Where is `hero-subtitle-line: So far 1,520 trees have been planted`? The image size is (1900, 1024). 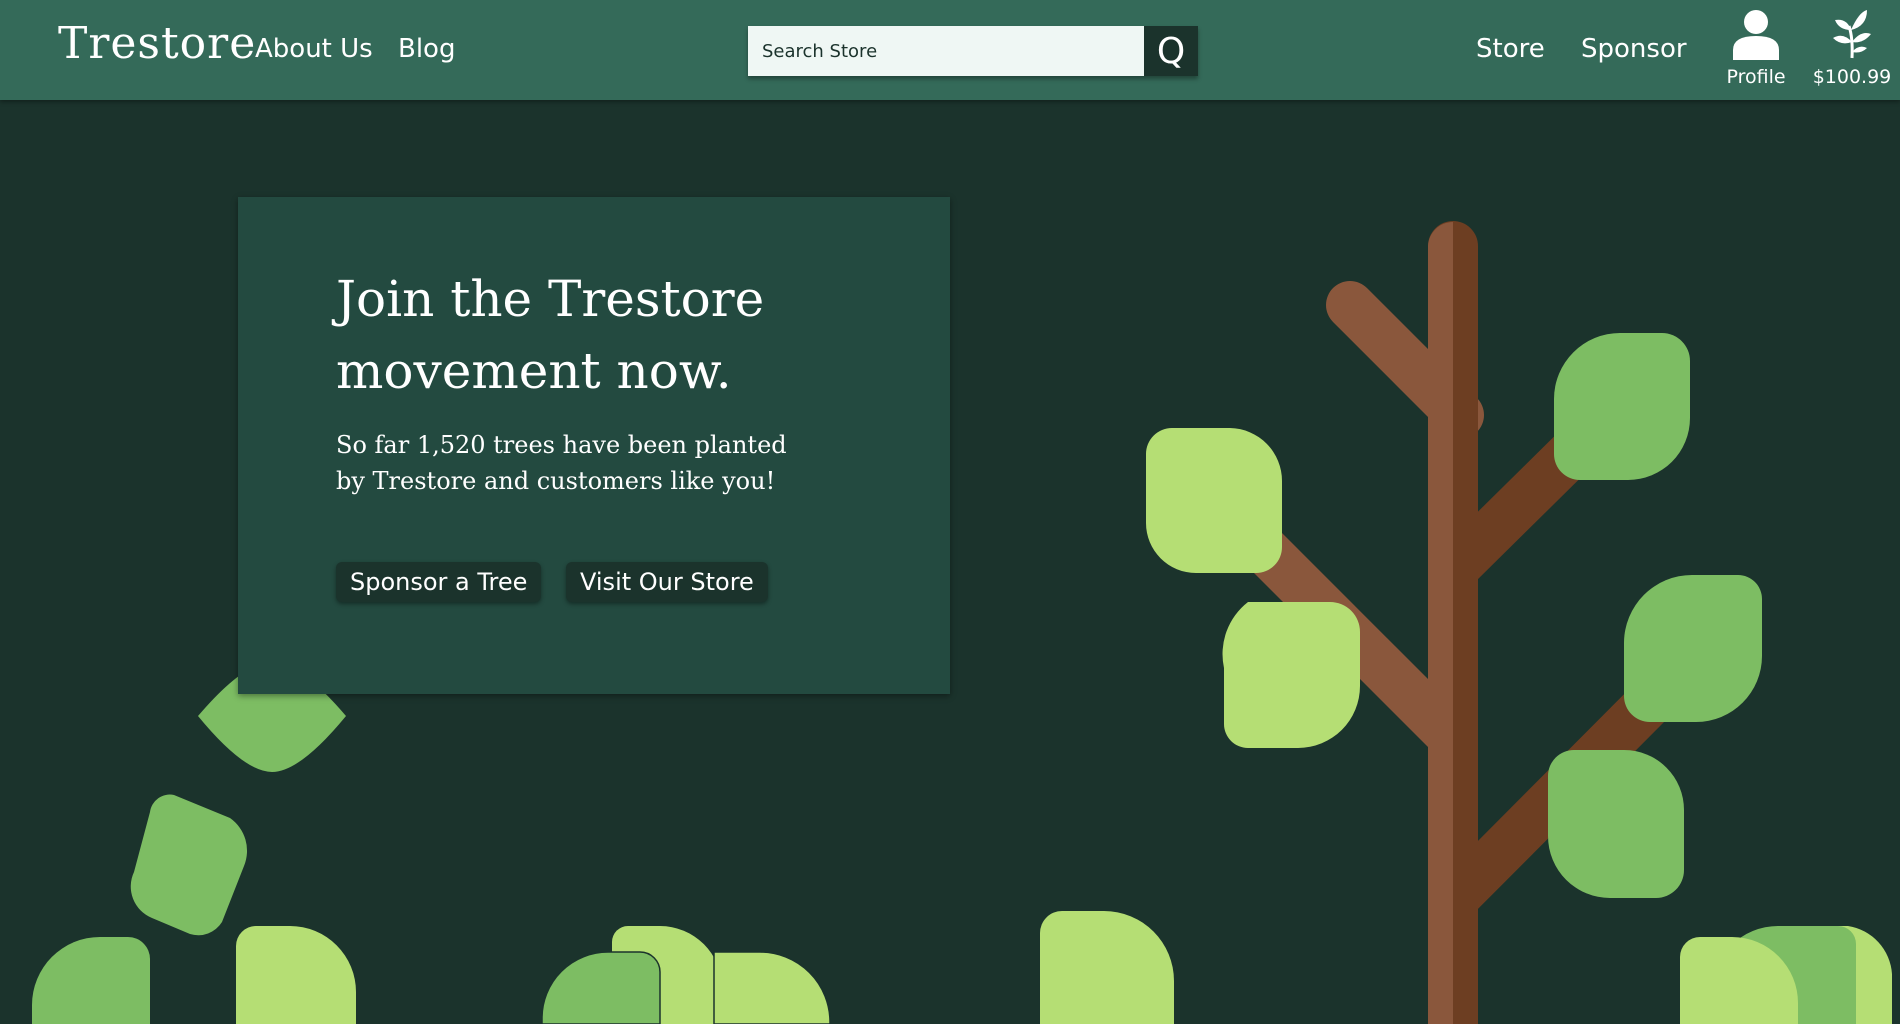 hero-subtitle-line: So far 1,520 trees have been planted is located at coordinates (561, 445).